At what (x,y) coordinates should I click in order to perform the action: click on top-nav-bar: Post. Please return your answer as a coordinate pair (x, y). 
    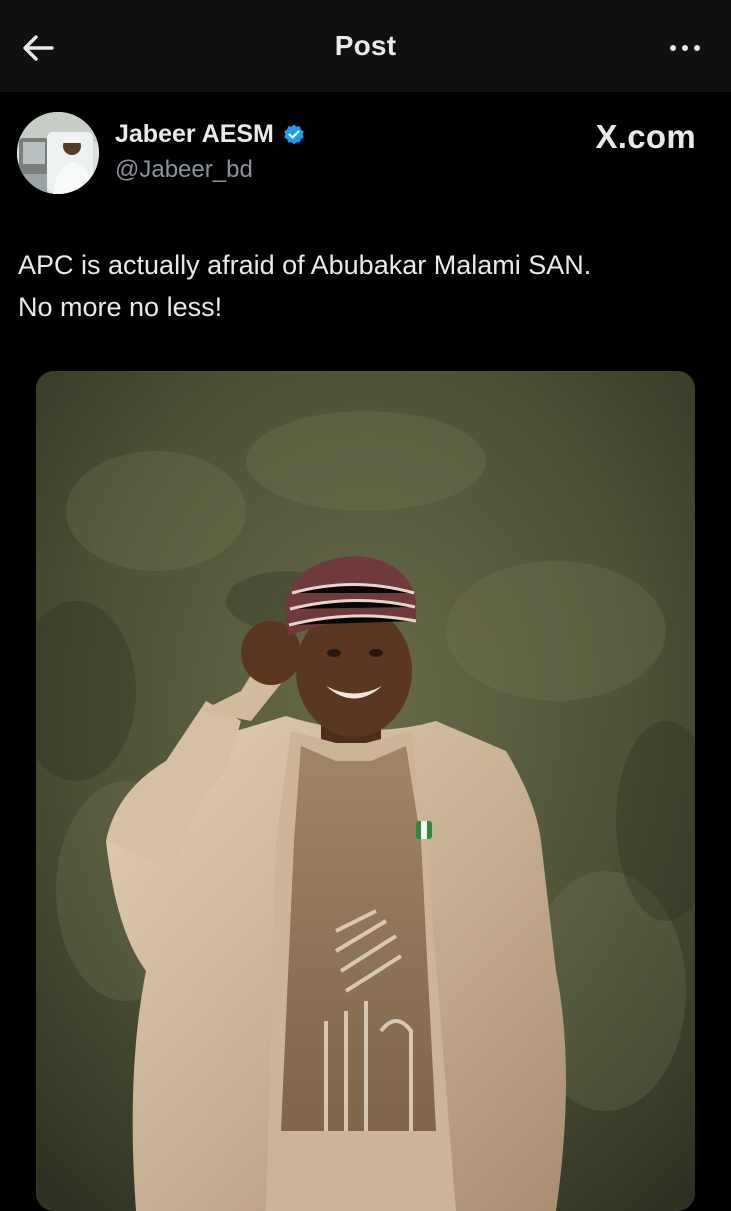
    Looking at the image, I should click on (365, 46).